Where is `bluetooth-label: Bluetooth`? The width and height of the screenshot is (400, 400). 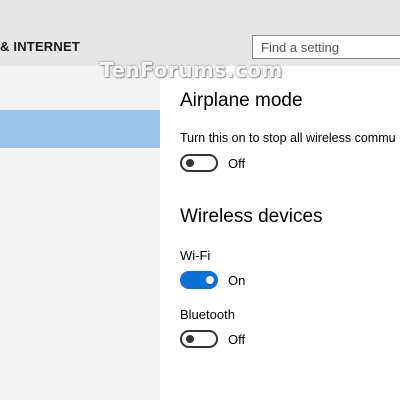 bluetooth-label: Bluetooth is located at coordinates (207, 314).